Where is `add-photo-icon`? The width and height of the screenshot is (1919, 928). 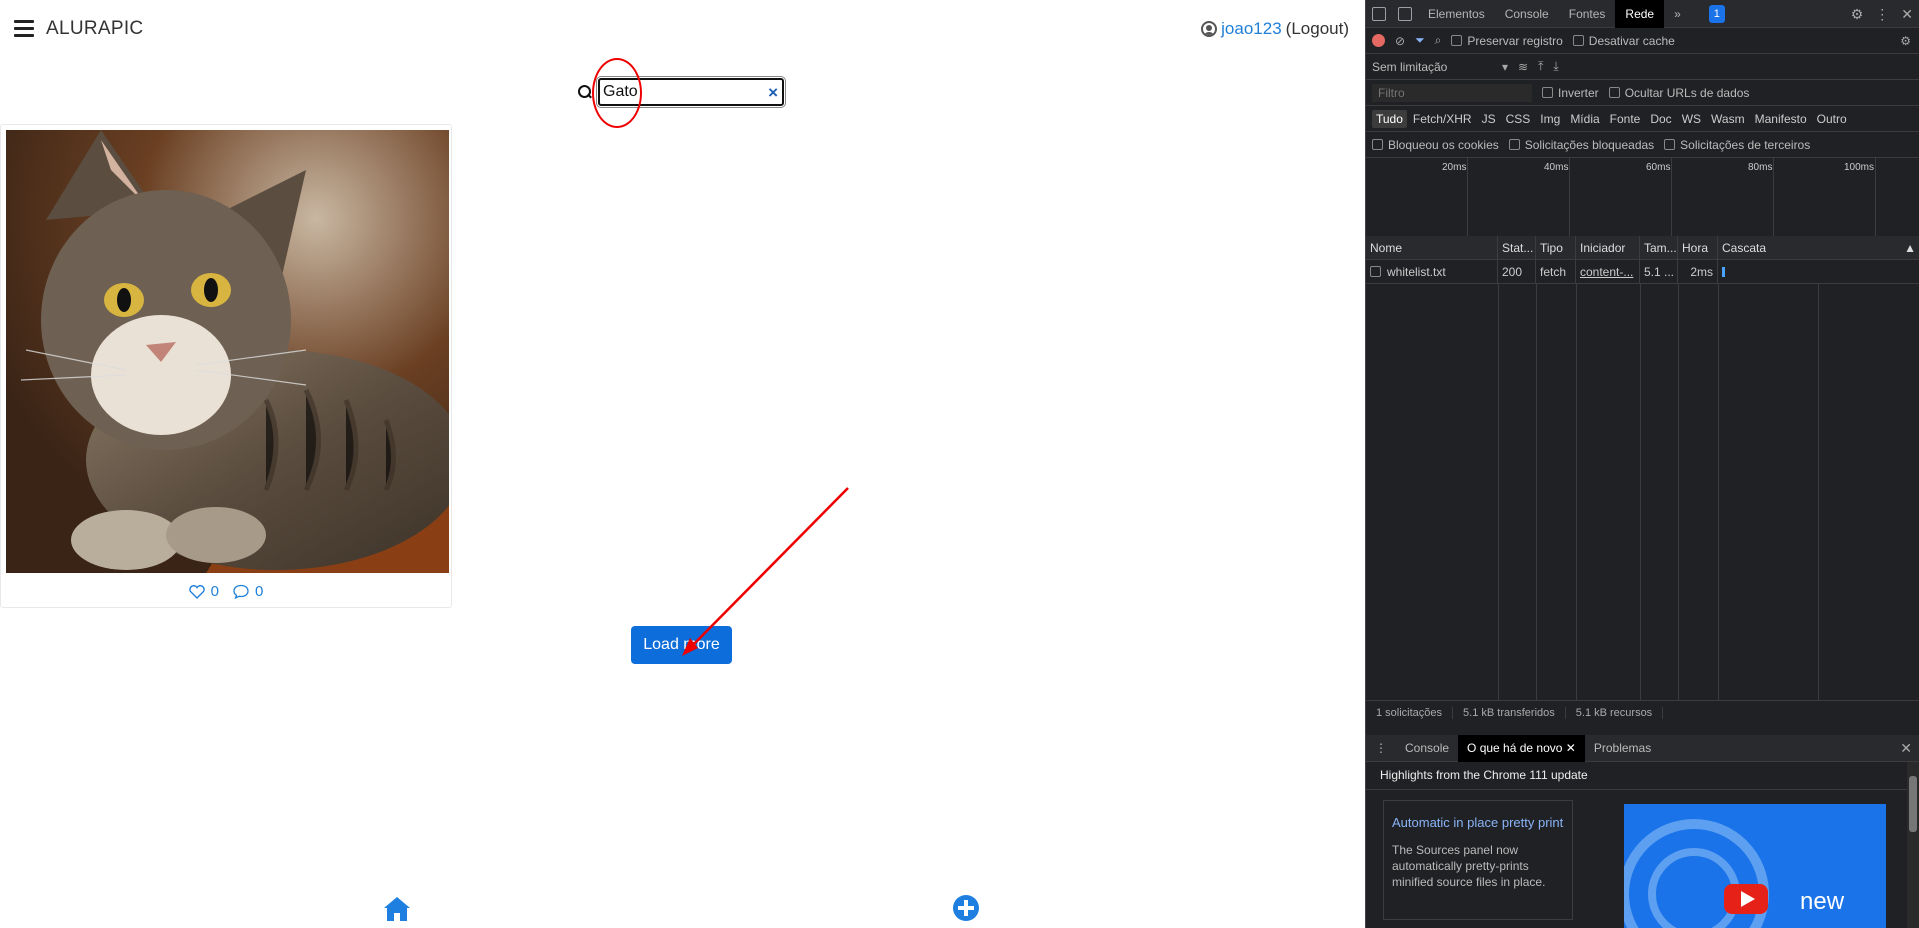
add-photo-icon is located at coordinates (966, 908).